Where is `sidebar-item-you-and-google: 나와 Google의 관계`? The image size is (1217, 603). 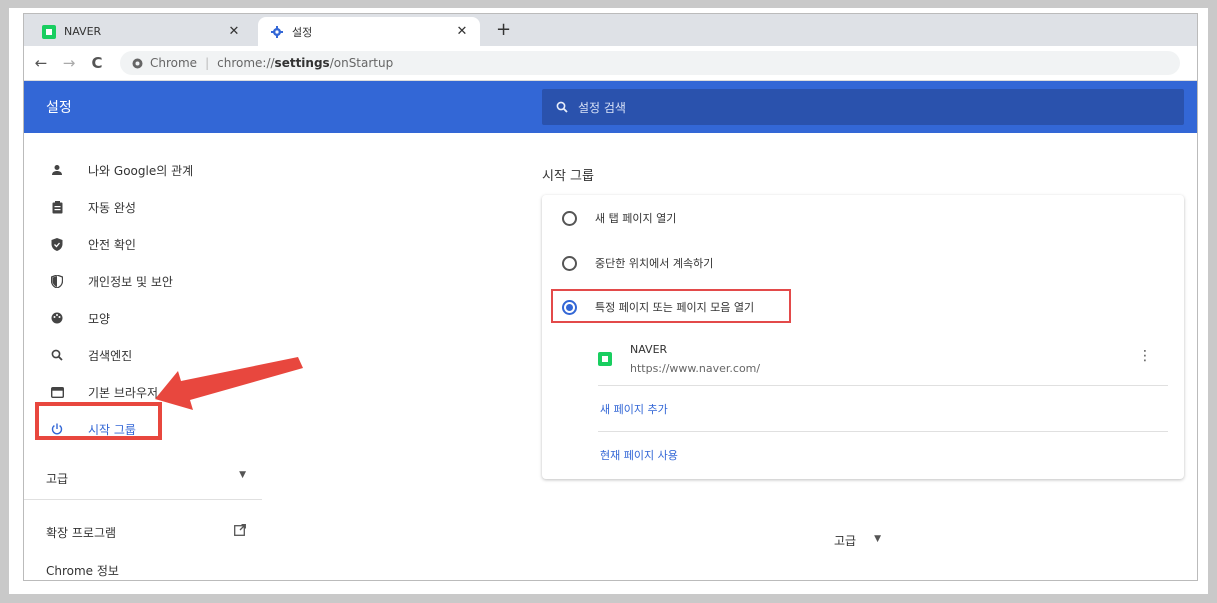
sidebar-item-you-and-google: 나와 Google의 관계 is located at coordinates (143, 170).